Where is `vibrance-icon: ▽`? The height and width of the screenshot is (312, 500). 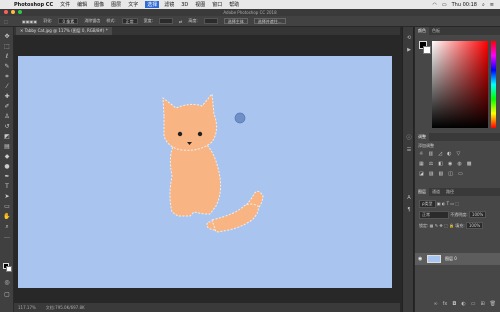
vibrance-icon: ▽ is located at coordinates (458, 154).